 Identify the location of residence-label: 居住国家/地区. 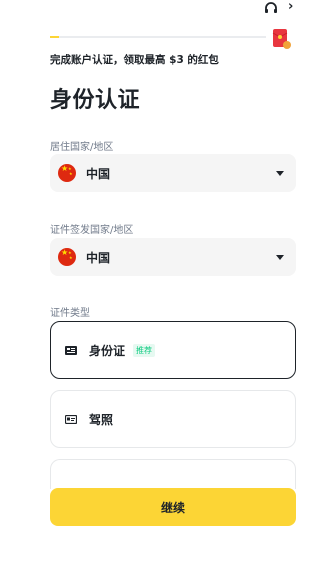
(82, 147).